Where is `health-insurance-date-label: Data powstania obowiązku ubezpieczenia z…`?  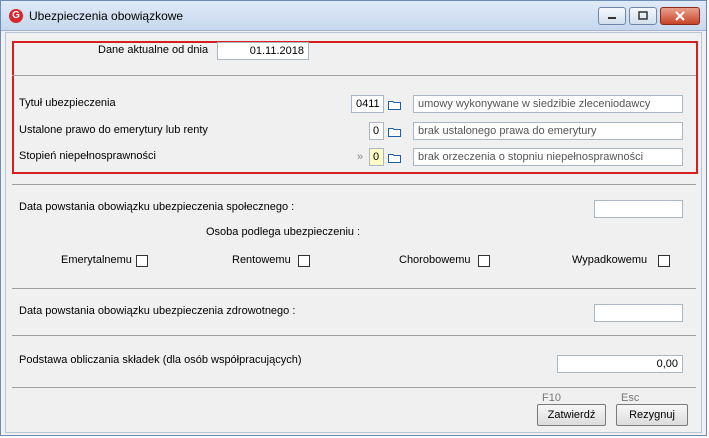
health-insurance-date-label: Data powstania obowiązku ubezpieczenia z… is located at coordinates (157, 311).